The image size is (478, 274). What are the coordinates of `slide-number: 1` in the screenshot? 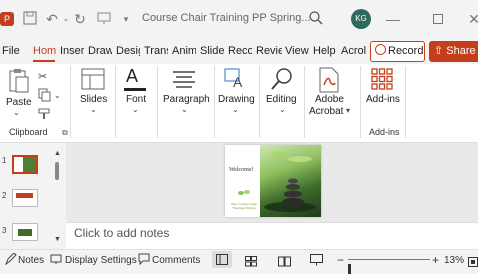 It's located at (4, 160).